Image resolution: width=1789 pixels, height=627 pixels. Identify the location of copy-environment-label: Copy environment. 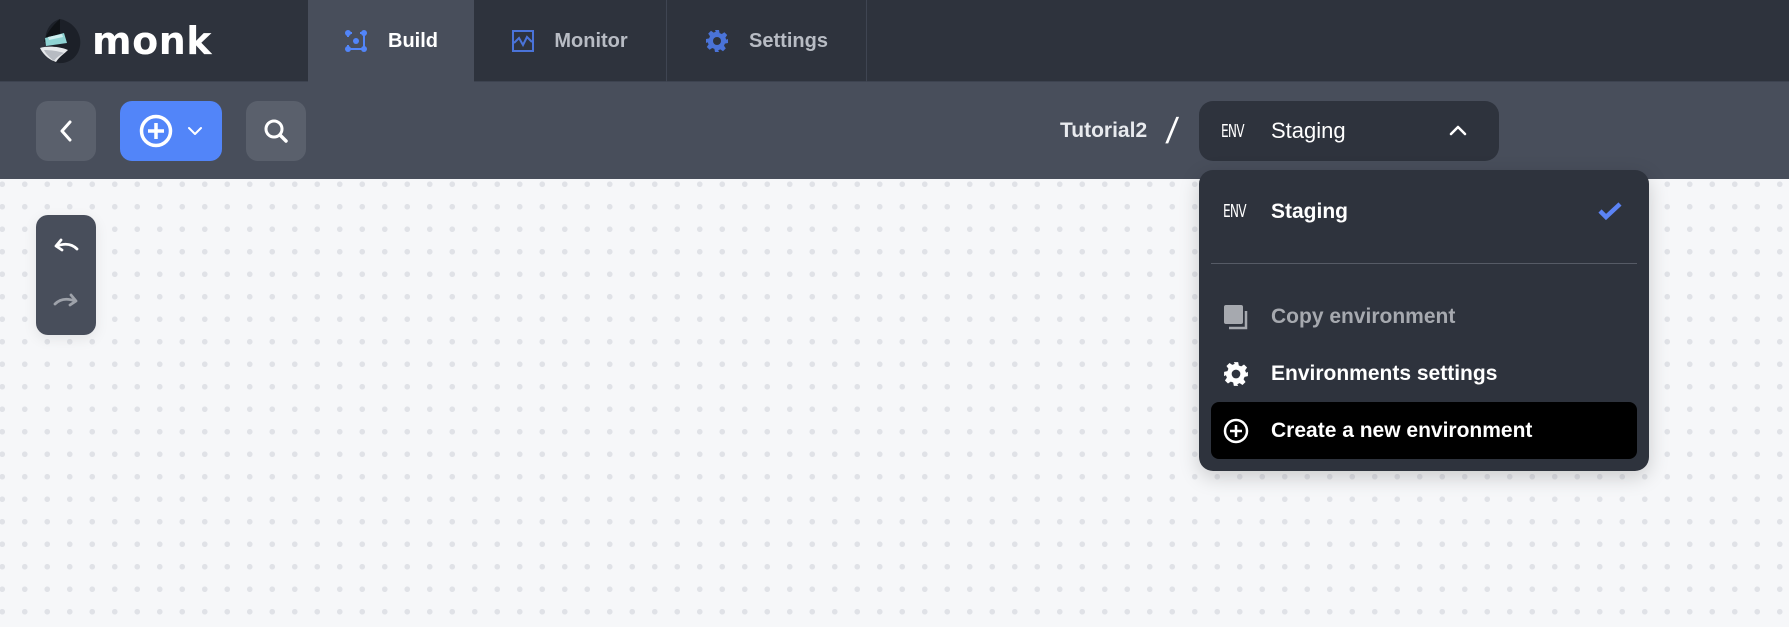
(1363, 316).